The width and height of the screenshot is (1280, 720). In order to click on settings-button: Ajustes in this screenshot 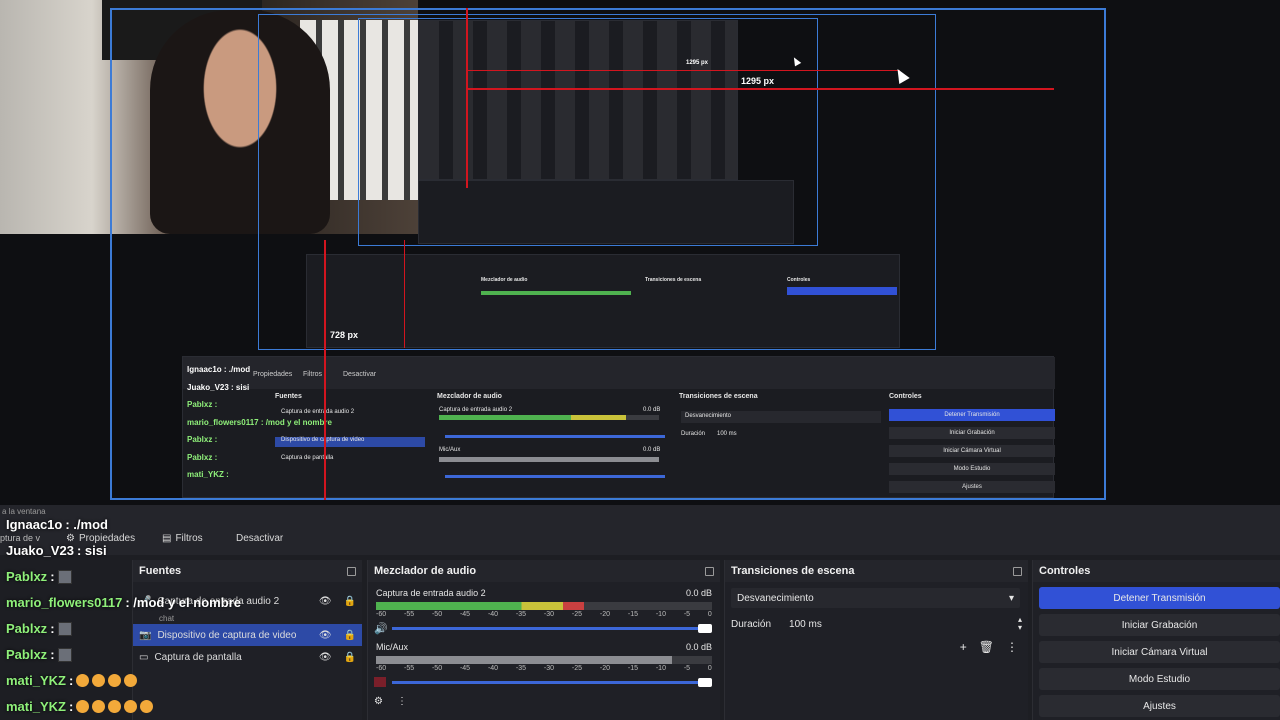, I will do `click(1159, 706)`.